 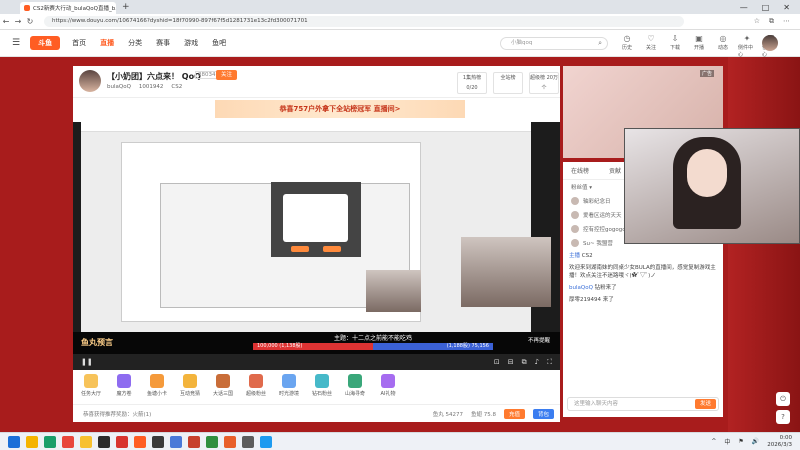 What do you see at coordinates (135, 43) in the screenshot?
I see `nav-category: 分类` at bounding box center [135, 43].